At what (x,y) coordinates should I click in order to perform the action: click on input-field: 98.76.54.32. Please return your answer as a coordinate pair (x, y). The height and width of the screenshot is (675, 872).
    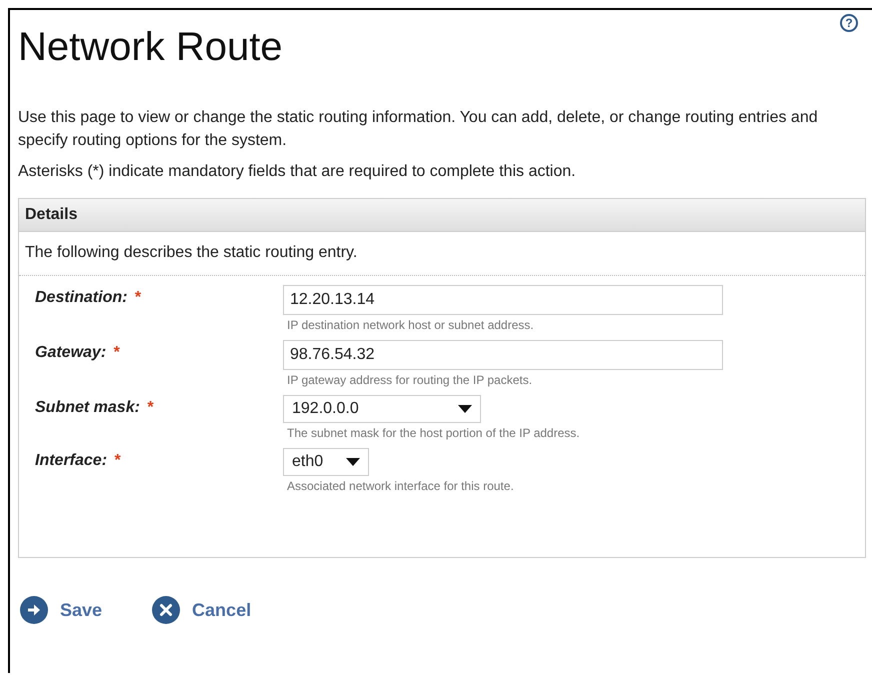
    Looking at the image, I should click on (503, 355).